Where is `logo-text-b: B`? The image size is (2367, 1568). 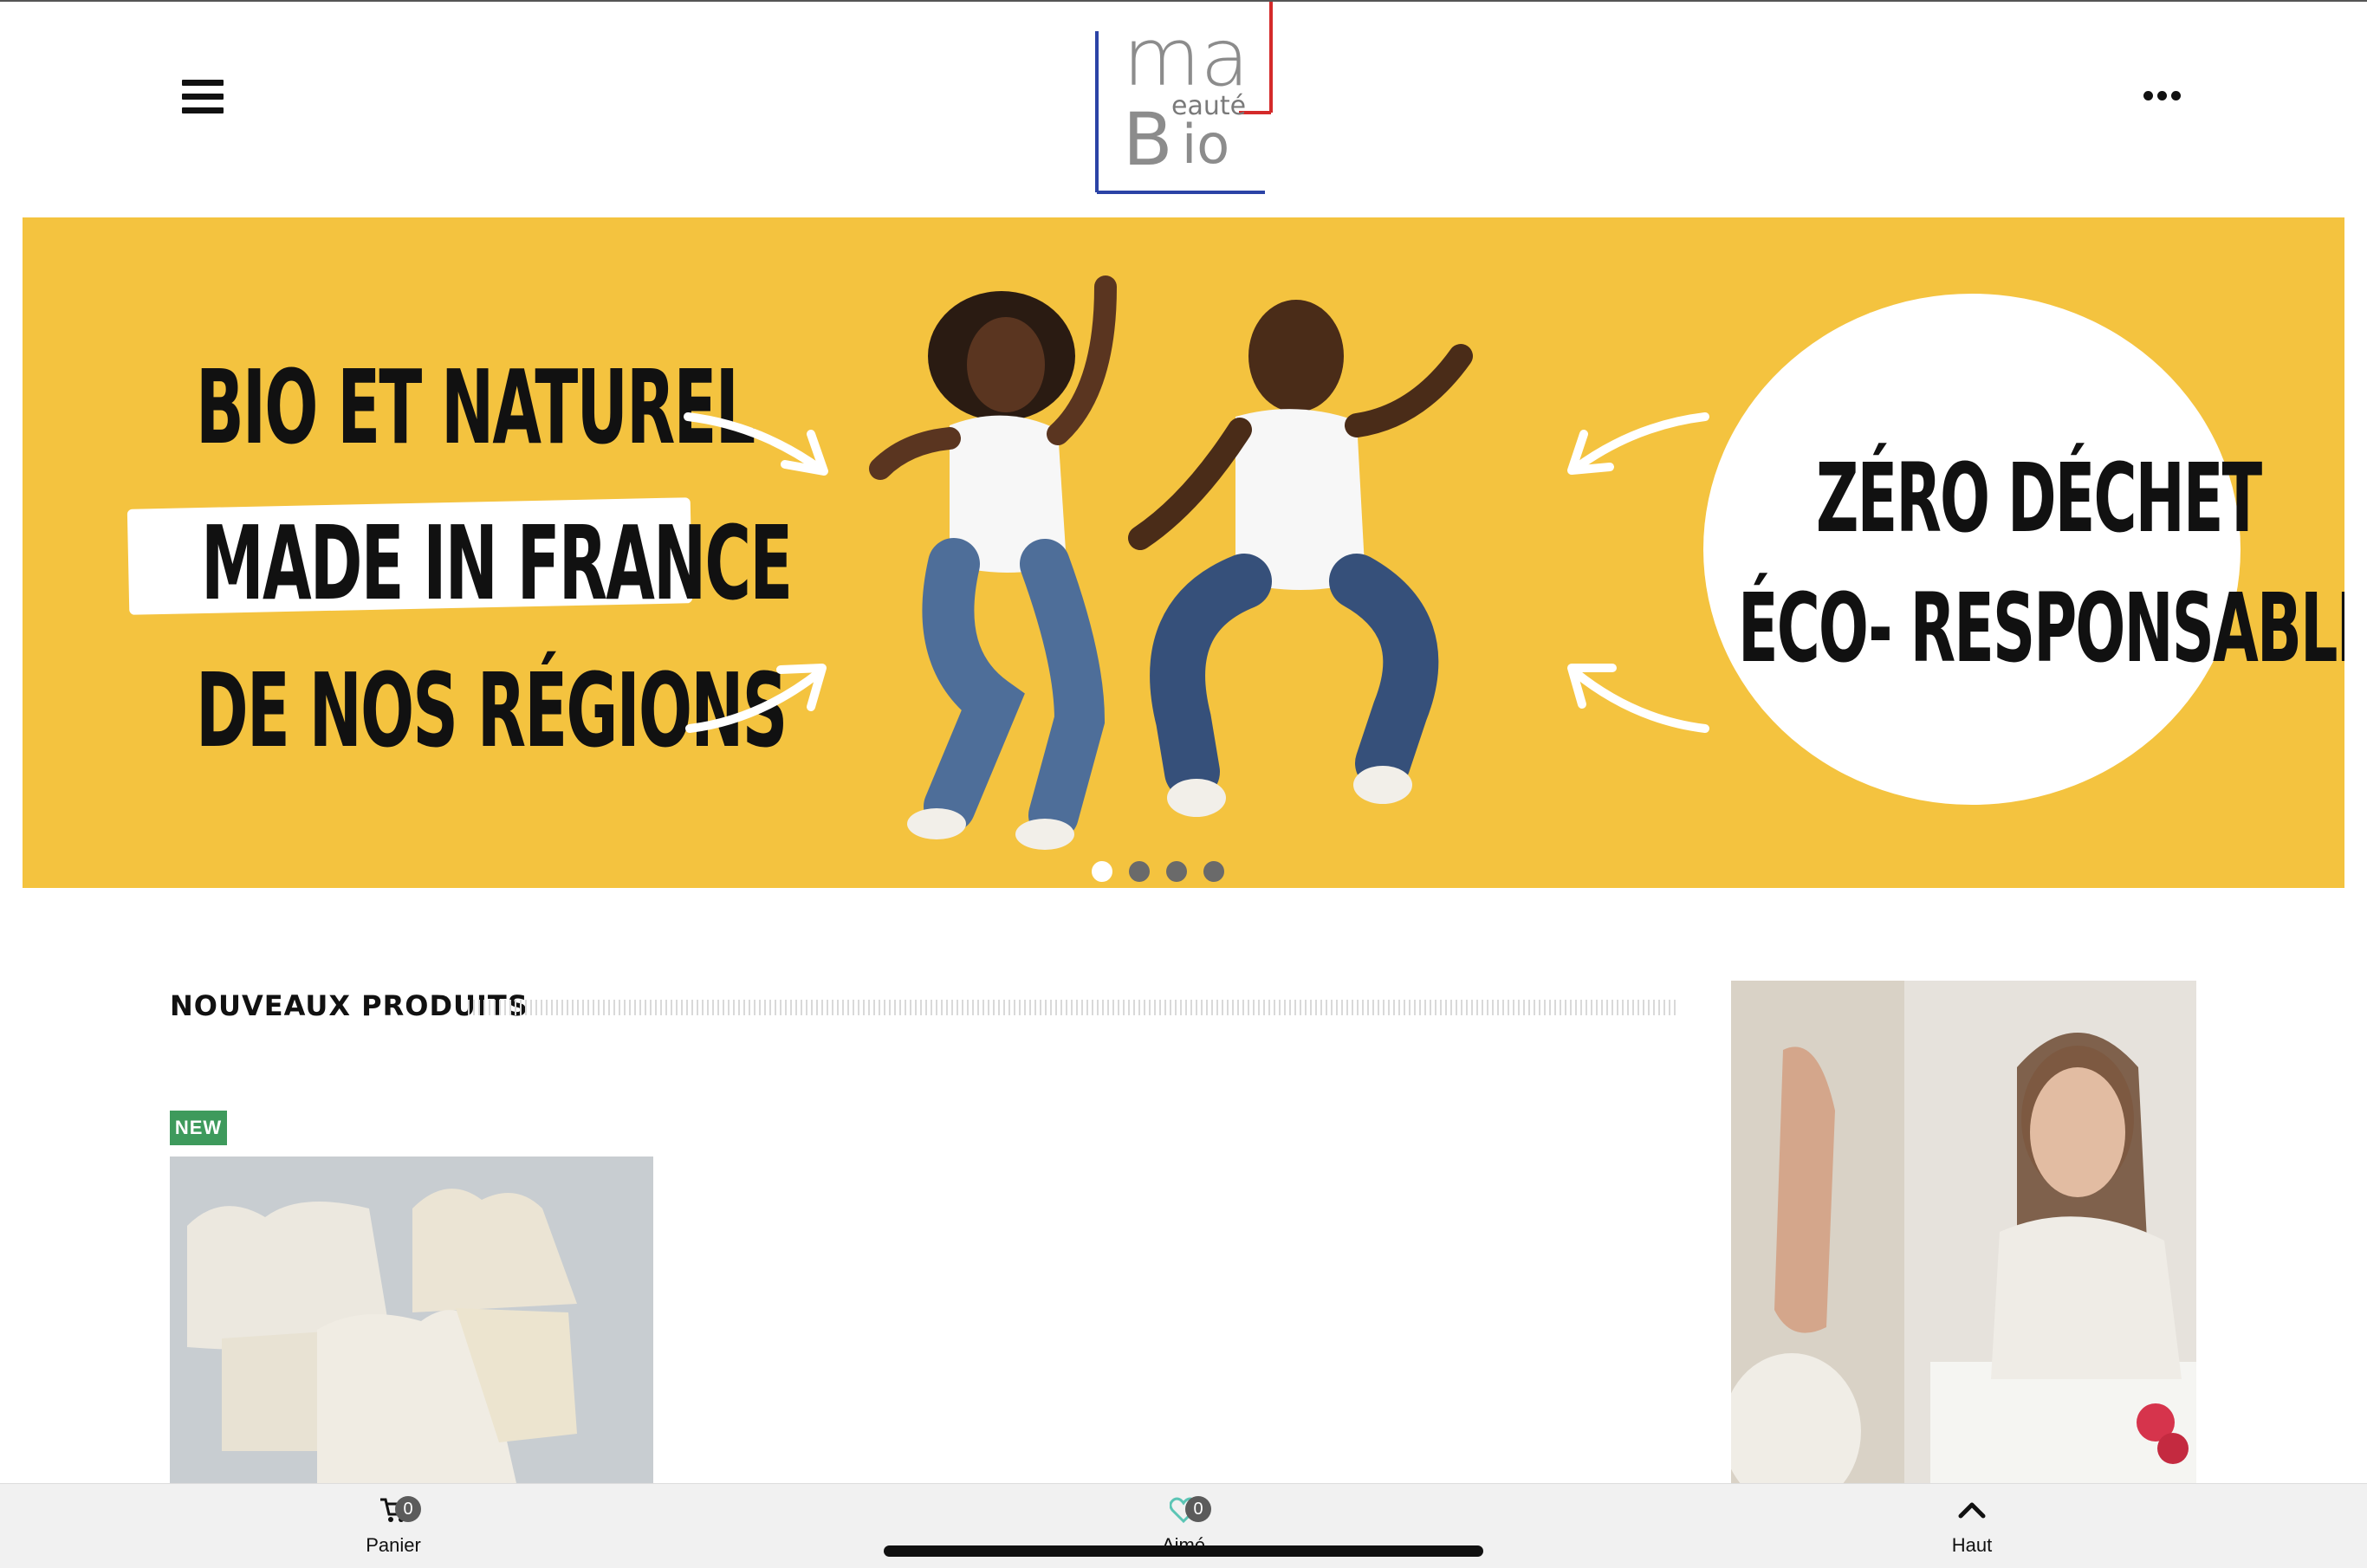 logo-text-b: B is located at coordinates (1148, 139).